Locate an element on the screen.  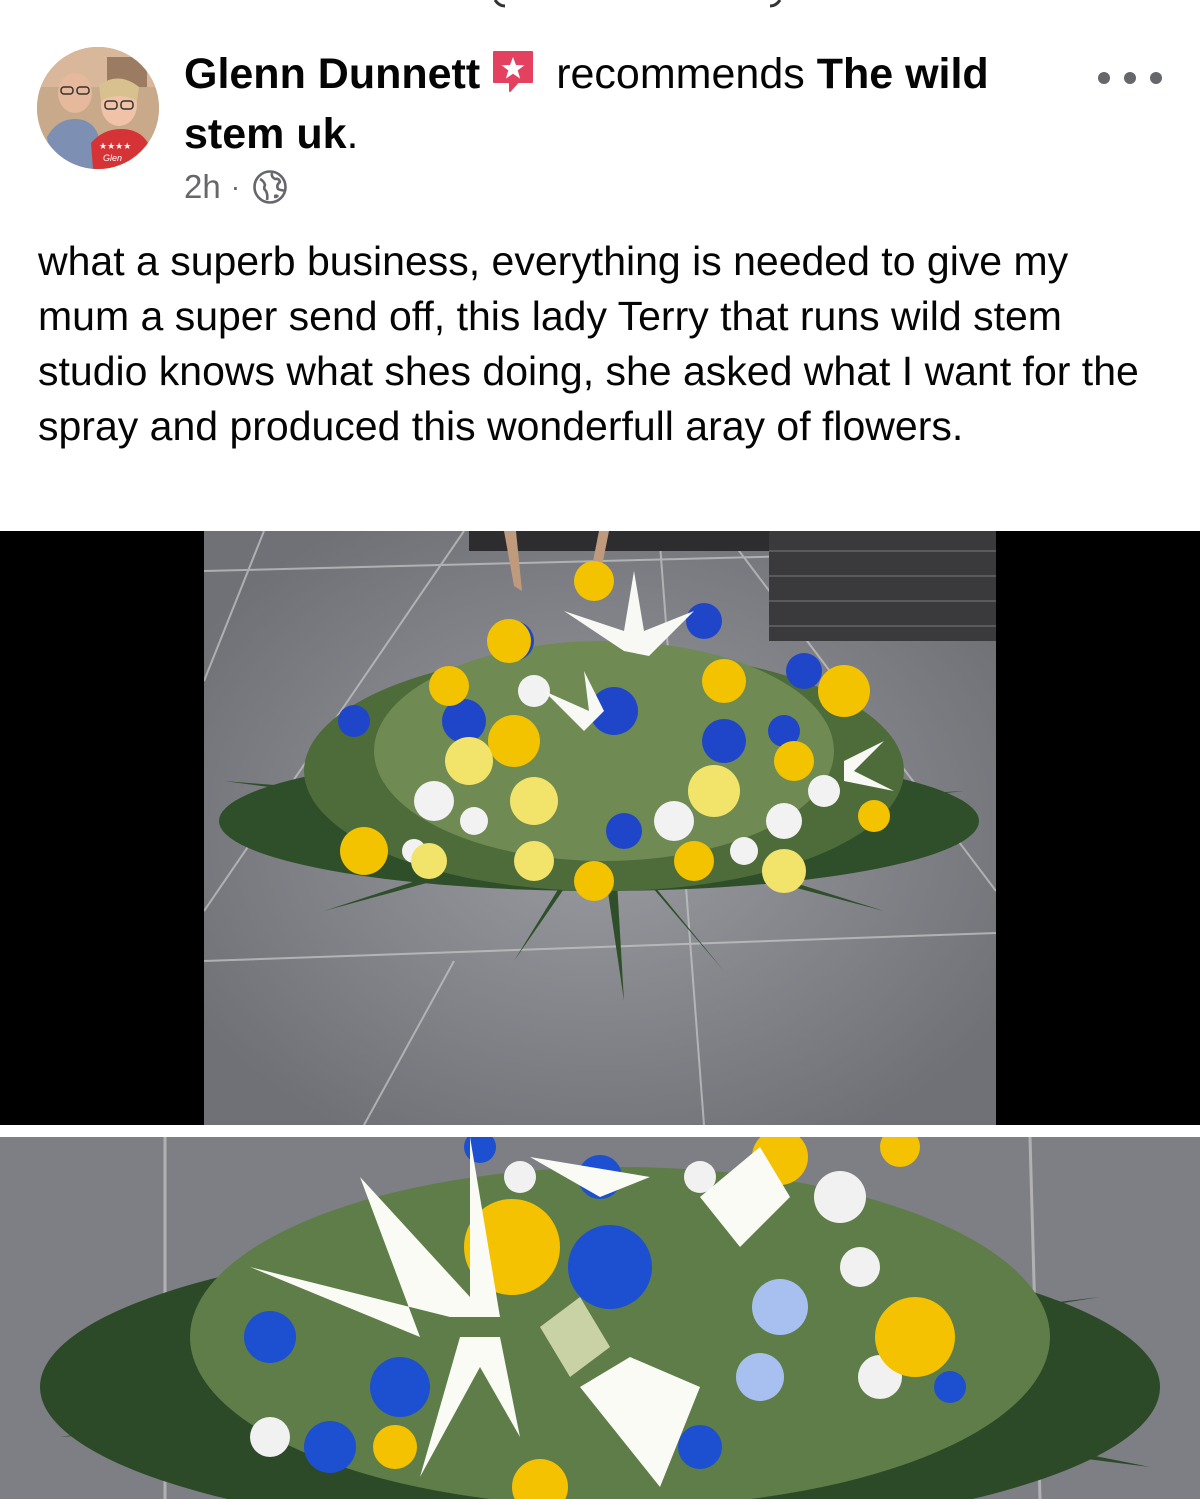
timestamp: 2h is located at coordinates (202, 187).